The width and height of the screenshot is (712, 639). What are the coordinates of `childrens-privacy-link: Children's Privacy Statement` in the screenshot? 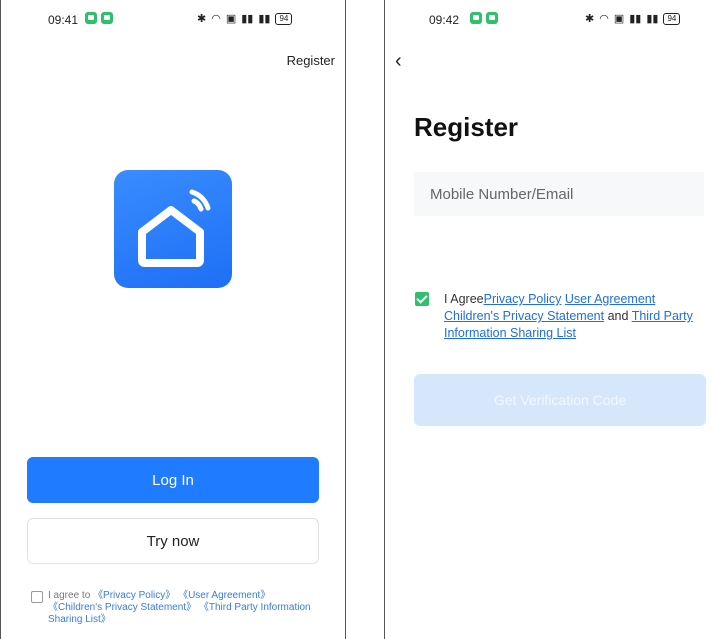 It's located at (524, 316).